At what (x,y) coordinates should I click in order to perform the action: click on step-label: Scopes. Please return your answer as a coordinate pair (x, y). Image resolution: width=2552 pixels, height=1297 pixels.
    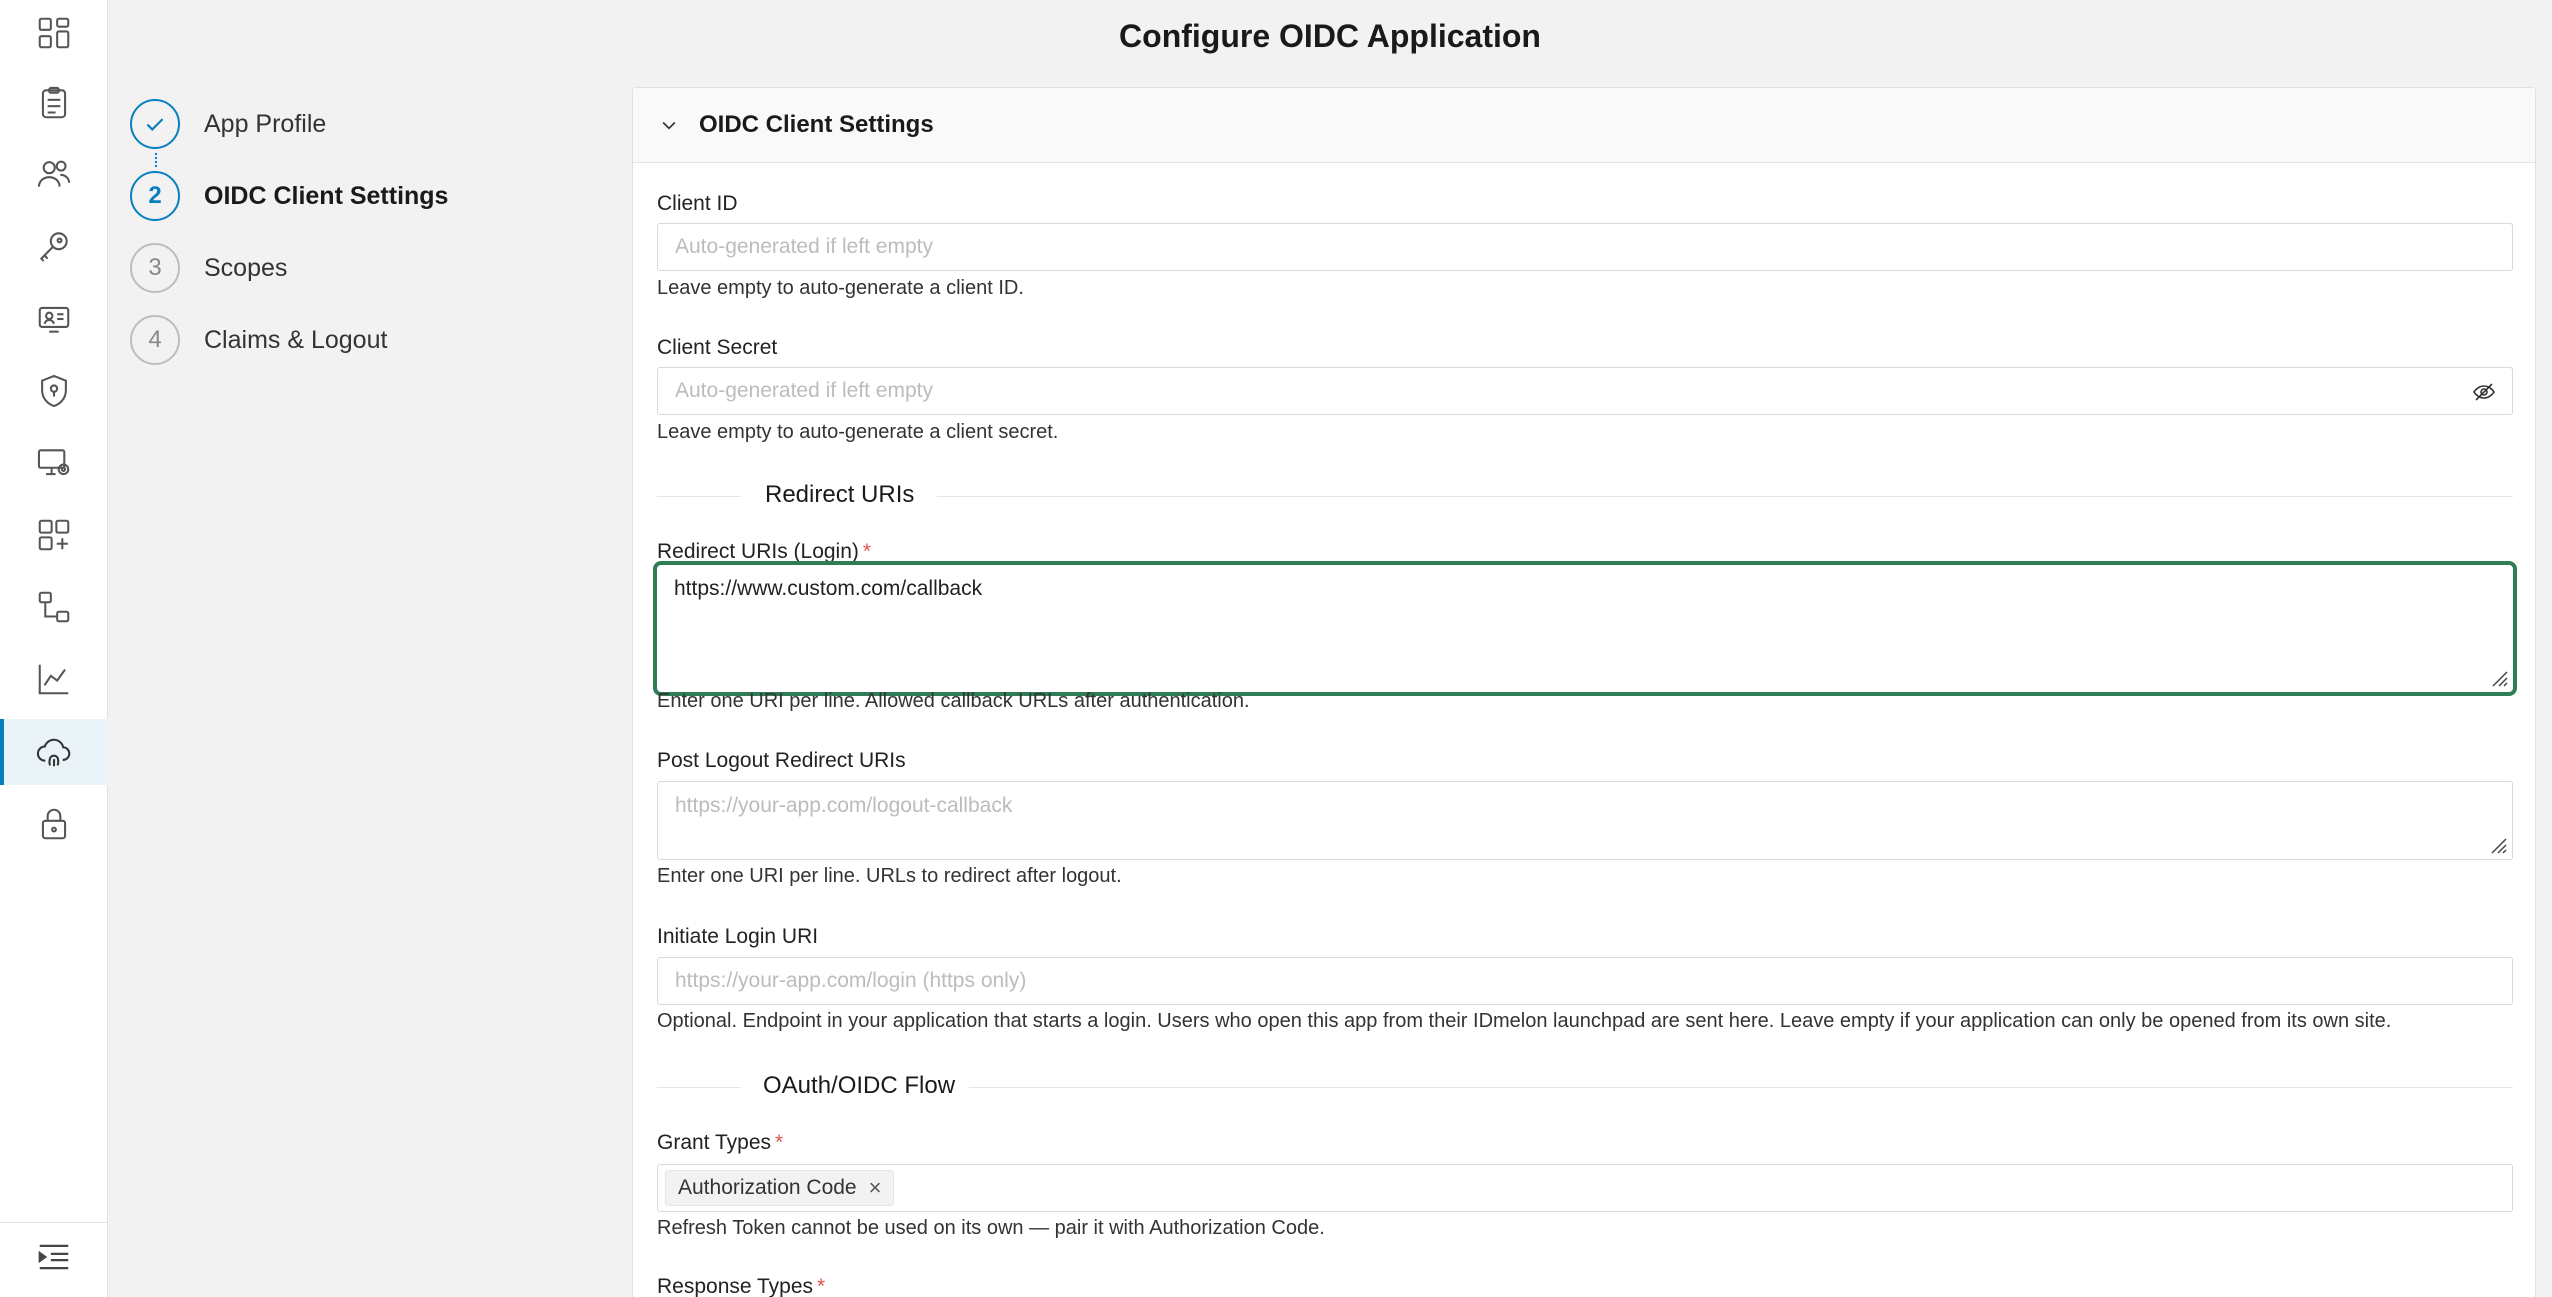
    Looking at the image, I should click on (246, 267).